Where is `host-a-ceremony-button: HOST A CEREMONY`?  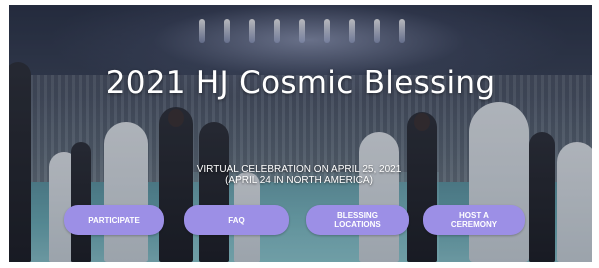
host-a-ceremony-button: HOST A CEREMONY is located at coordinates (474, 220).